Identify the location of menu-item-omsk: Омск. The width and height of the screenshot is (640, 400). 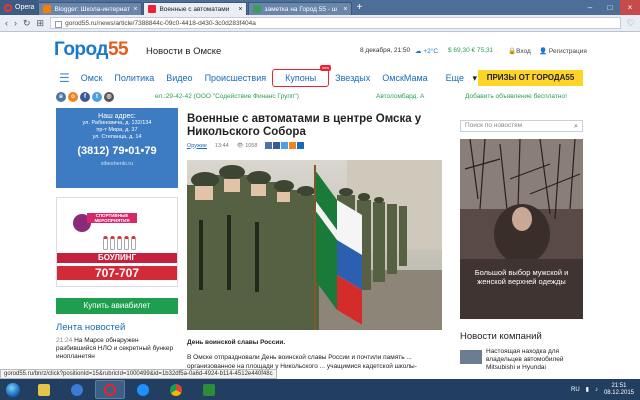
(92, 78).